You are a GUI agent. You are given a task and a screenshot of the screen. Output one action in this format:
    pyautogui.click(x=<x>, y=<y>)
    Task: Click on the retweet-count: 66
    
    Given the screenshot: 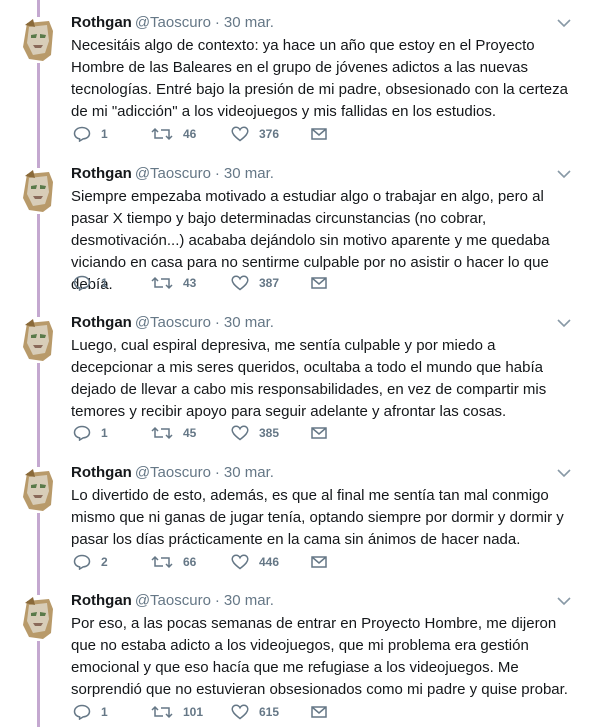 What is the action you would take?
    pyautogui.click(x=190, y=562)
    